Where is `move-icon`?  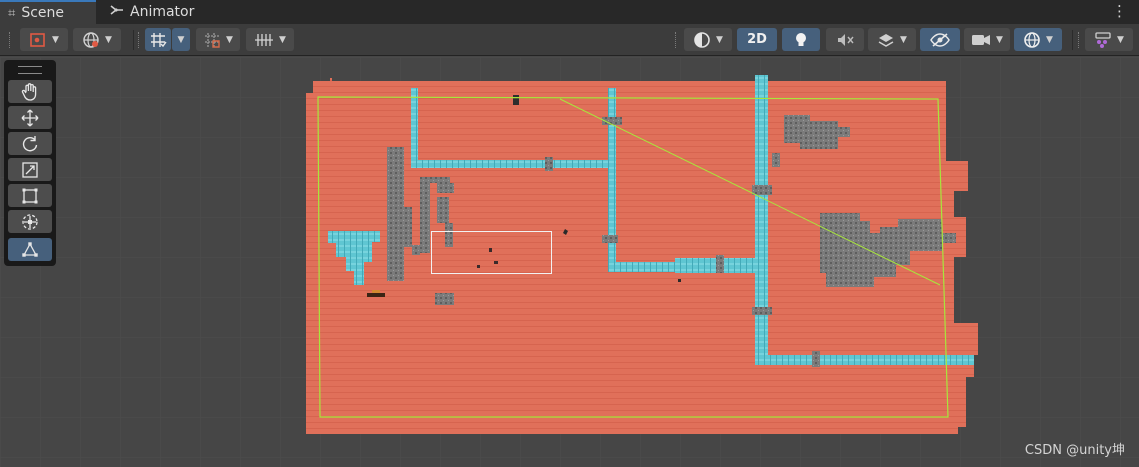 move-icon is located at coordinates (30, 117).